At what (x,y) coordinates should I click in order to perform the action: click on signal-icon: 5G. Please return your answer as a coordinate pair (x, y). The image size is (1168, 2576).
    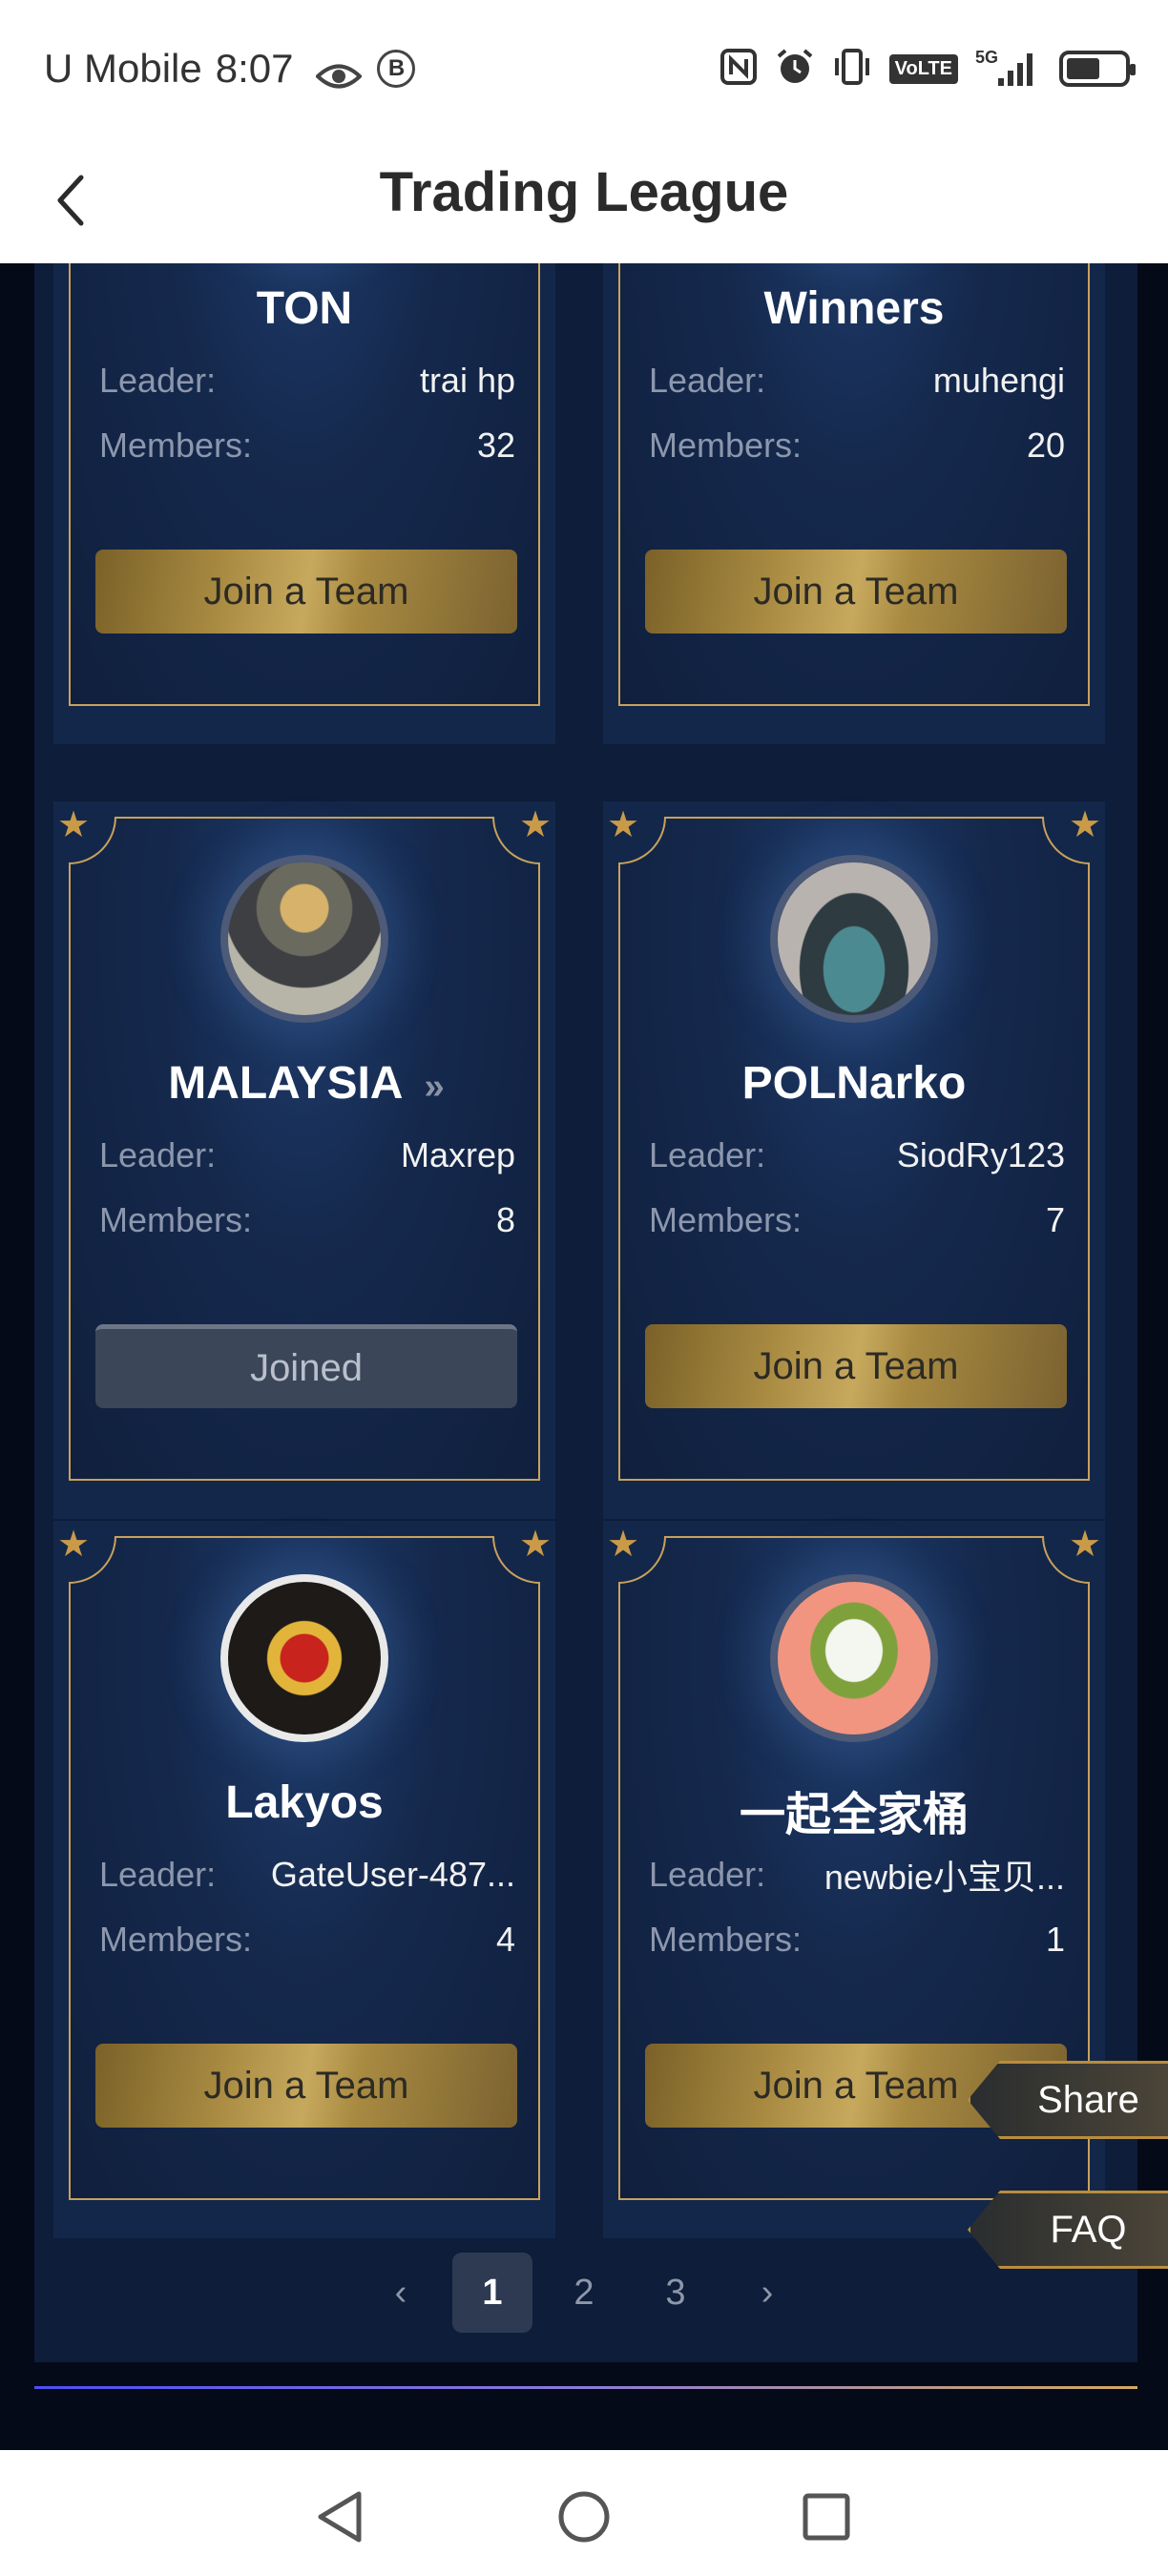
    Looking at the image, I should click on (1008, 69).